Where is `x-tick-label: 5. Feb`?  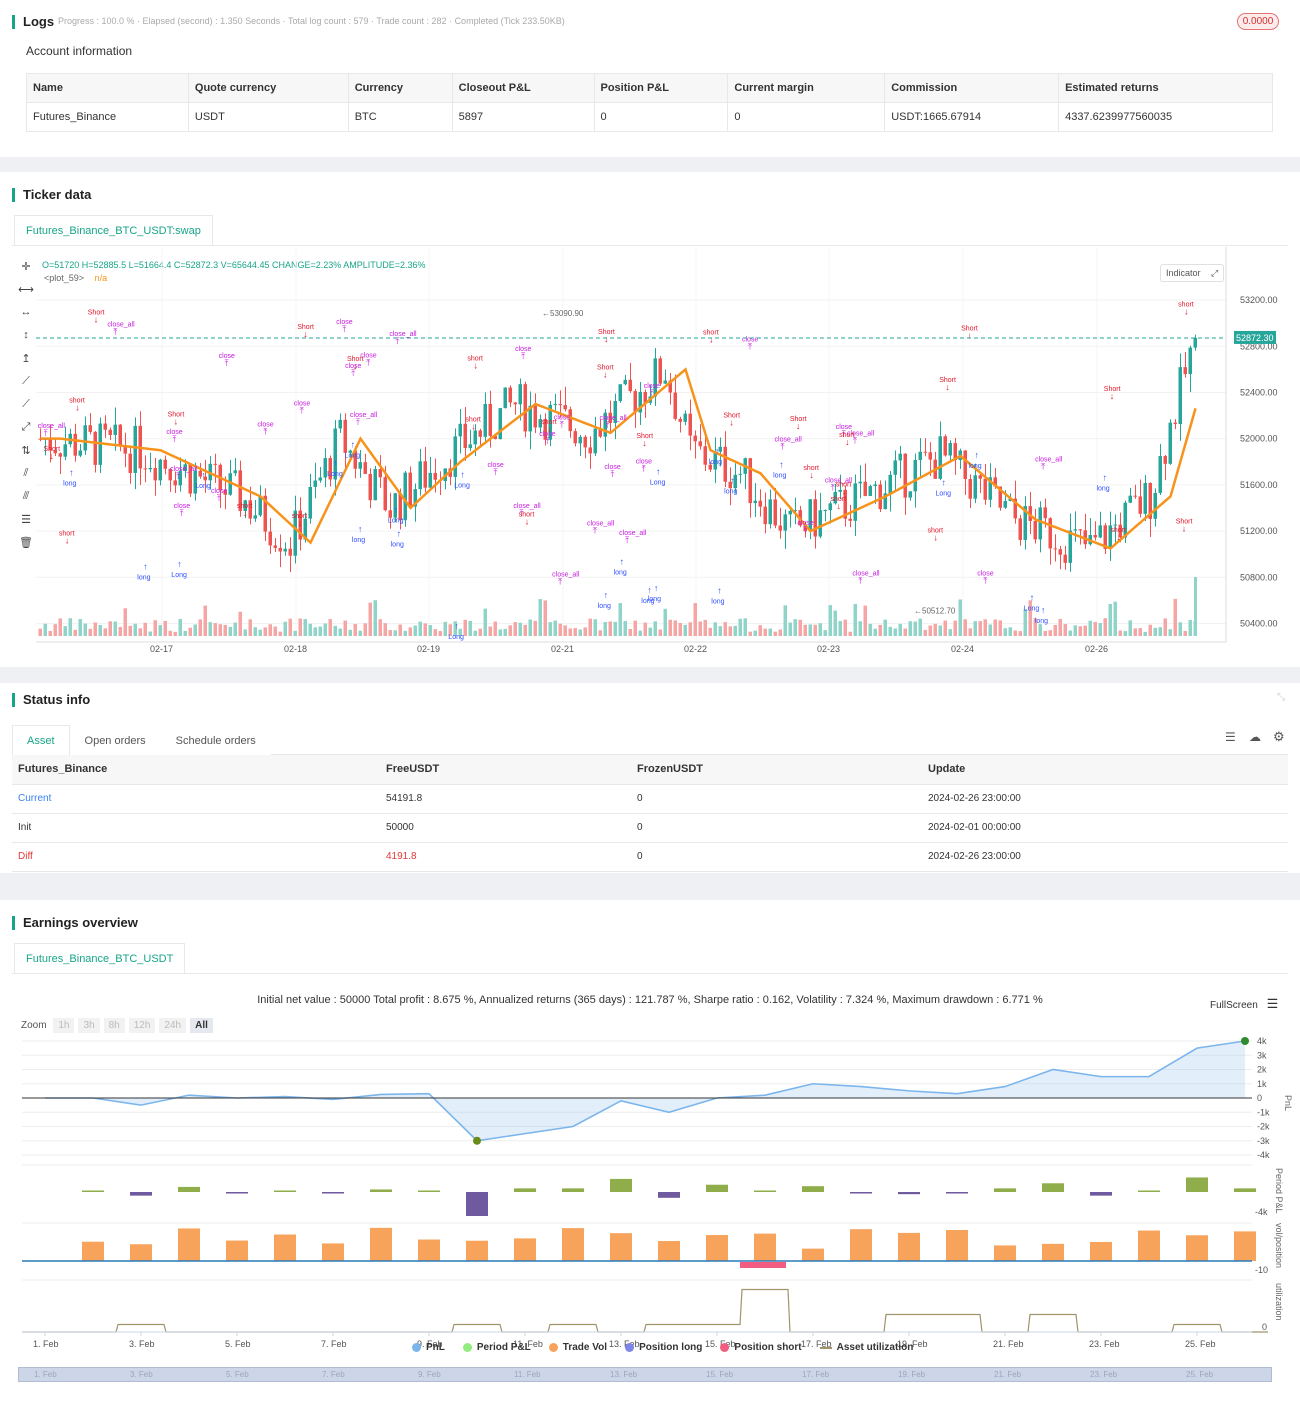
x-tick-label: 5. Feb is located at coordinates (238, 1344).